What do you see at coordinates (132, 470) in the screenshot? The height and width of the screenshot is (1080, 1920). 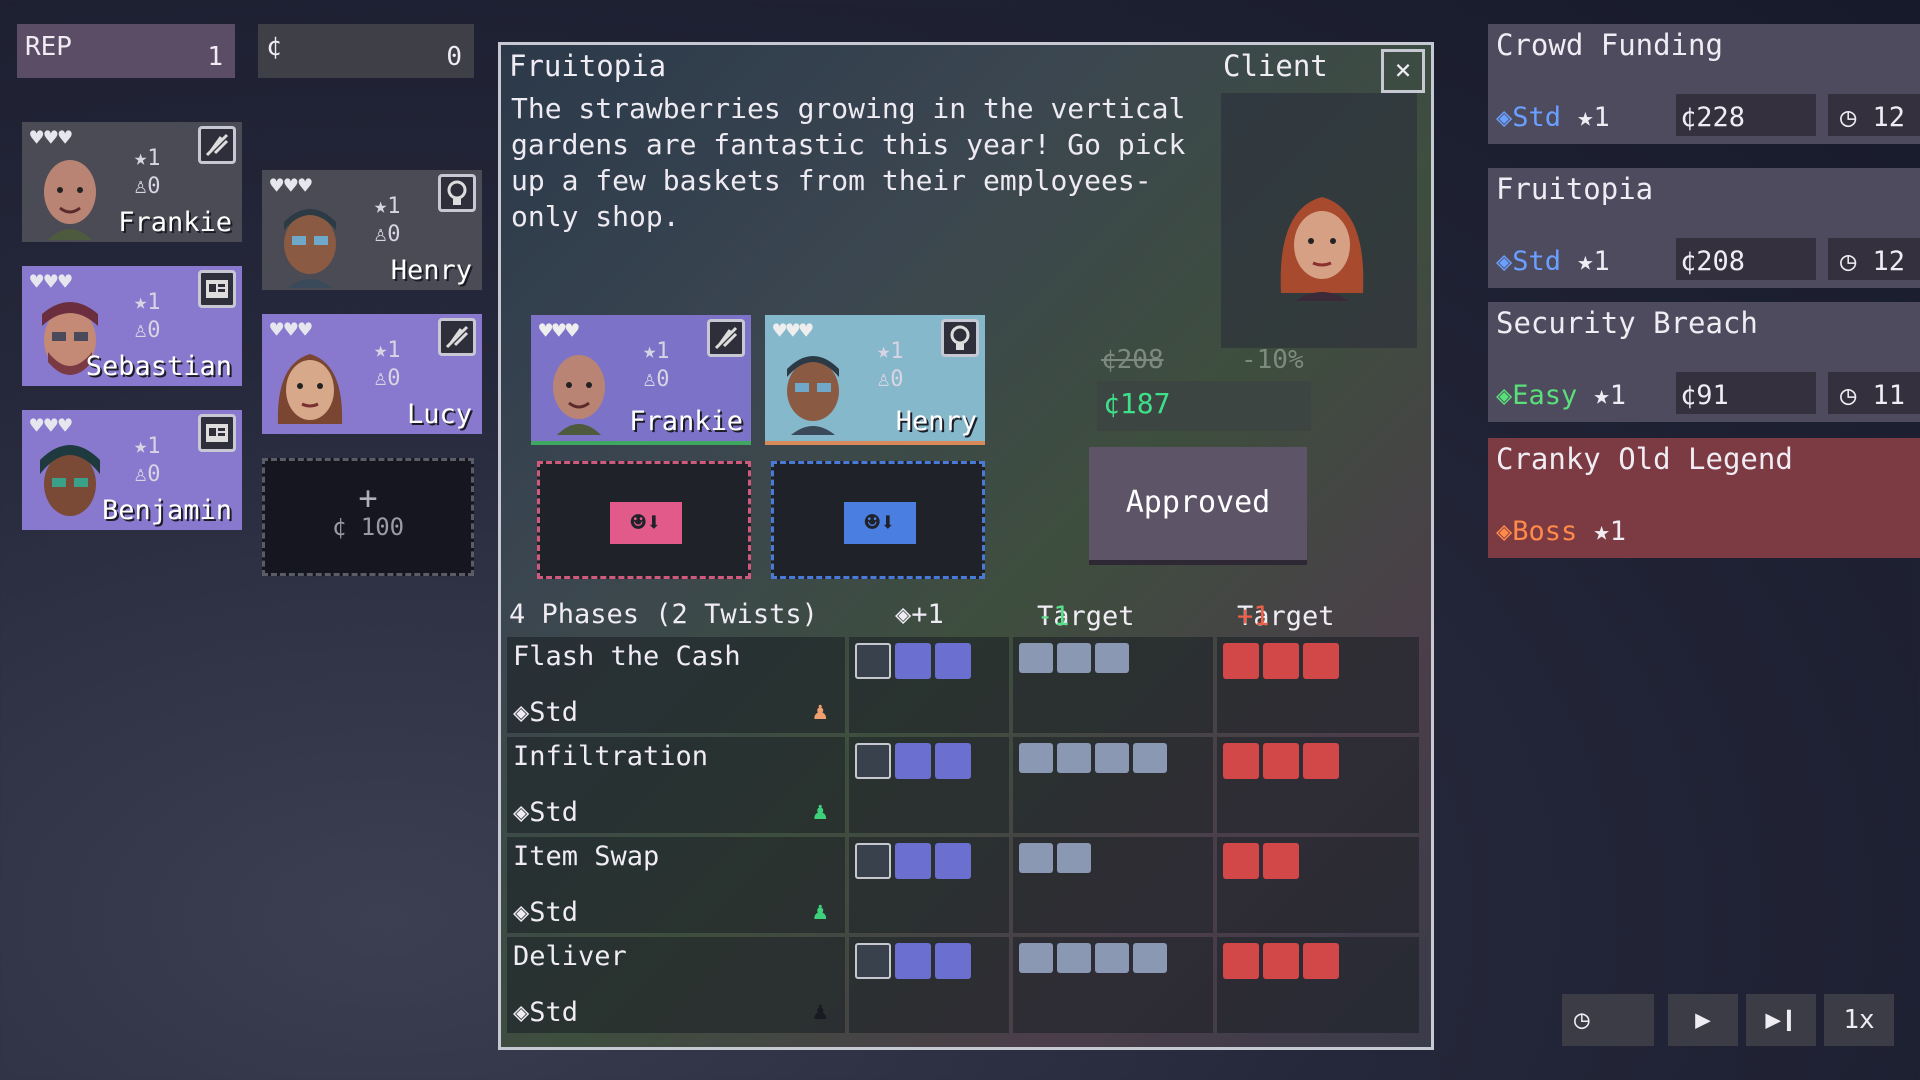 I see `agent-card-benjamin: ♥♥♥ ★1 ♙0 Benjamin` at bounding box center [132, 470].